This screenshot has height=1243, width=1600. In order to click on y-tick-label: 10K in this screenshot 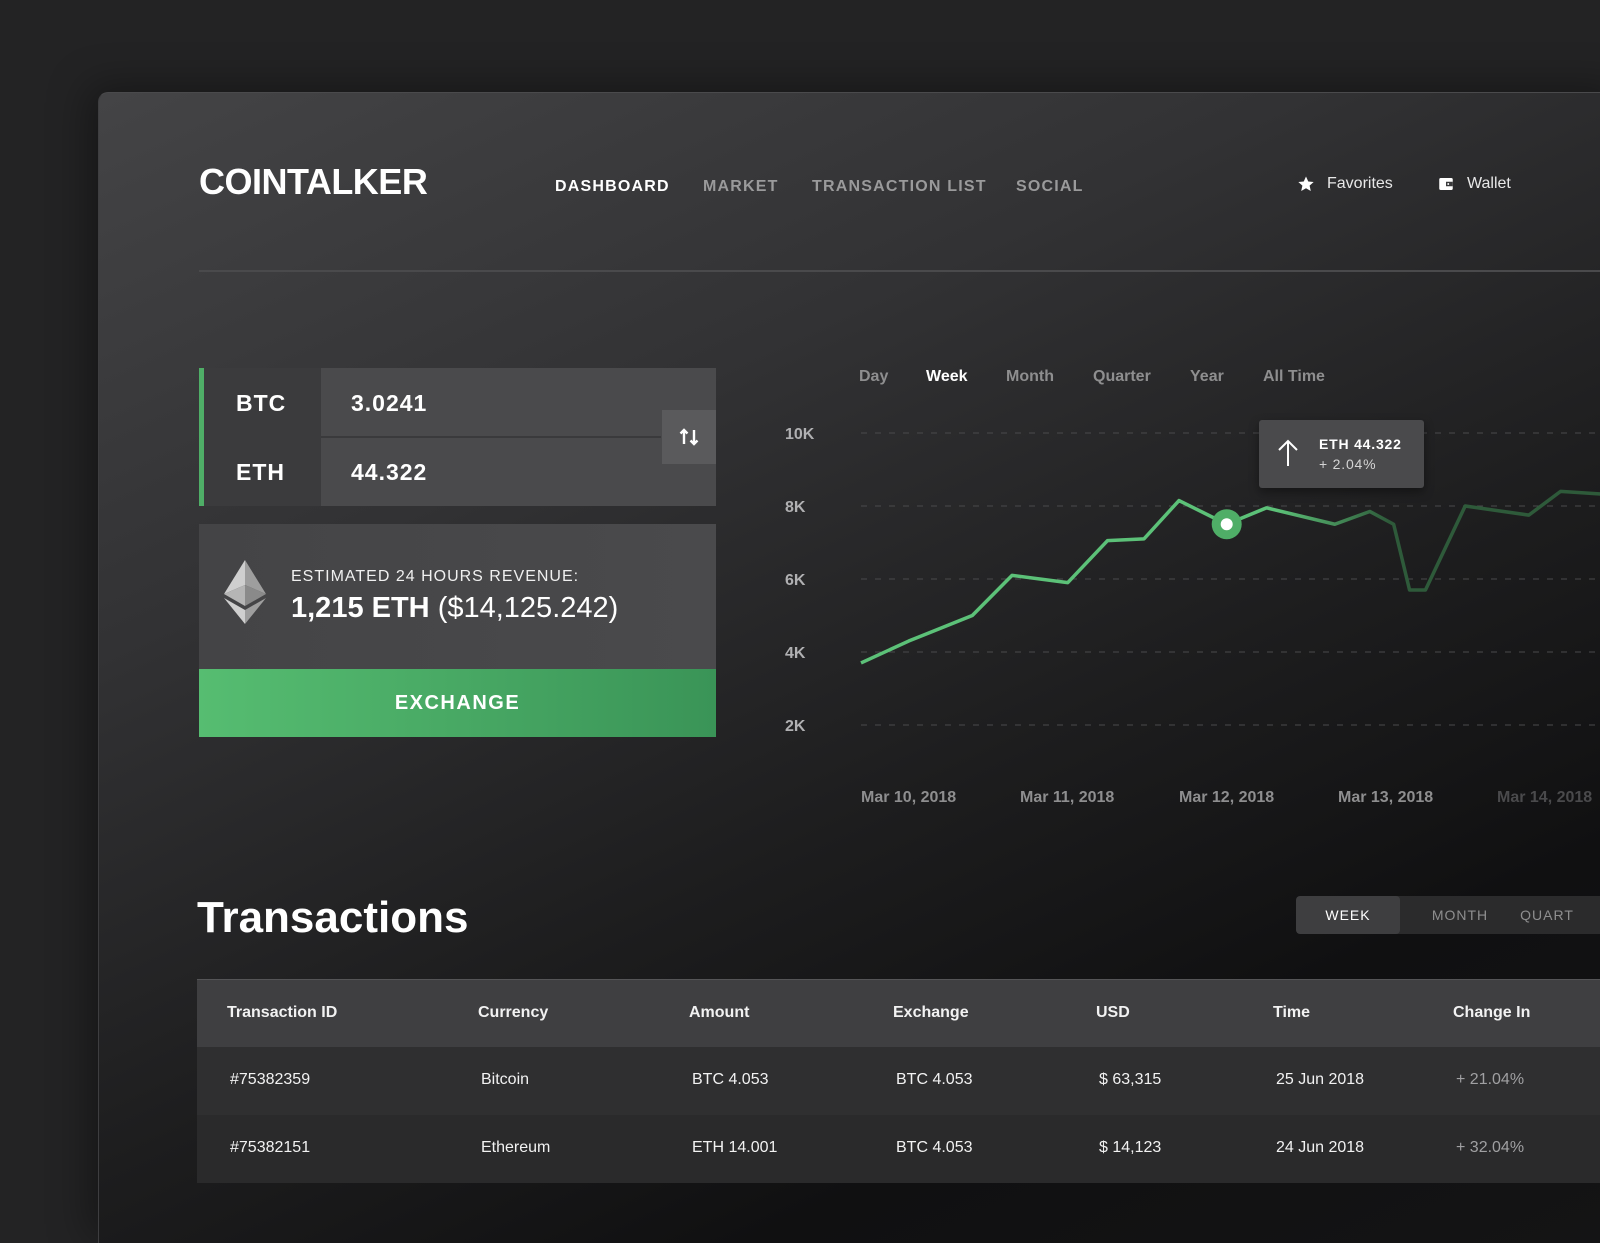, I will do `click(800, 434)`.